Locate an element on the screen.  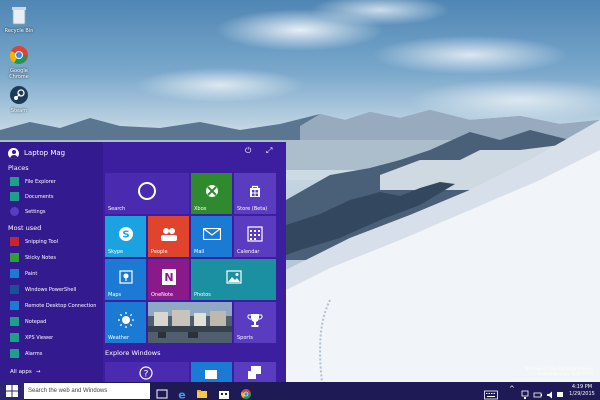
notepad-icon is located at coordinates (14, 321).